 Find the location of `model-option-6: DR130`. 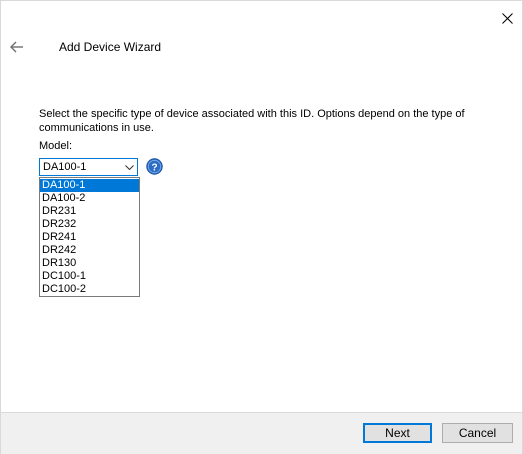

model-option-6: DR130 is located at coordinates (89, 263).